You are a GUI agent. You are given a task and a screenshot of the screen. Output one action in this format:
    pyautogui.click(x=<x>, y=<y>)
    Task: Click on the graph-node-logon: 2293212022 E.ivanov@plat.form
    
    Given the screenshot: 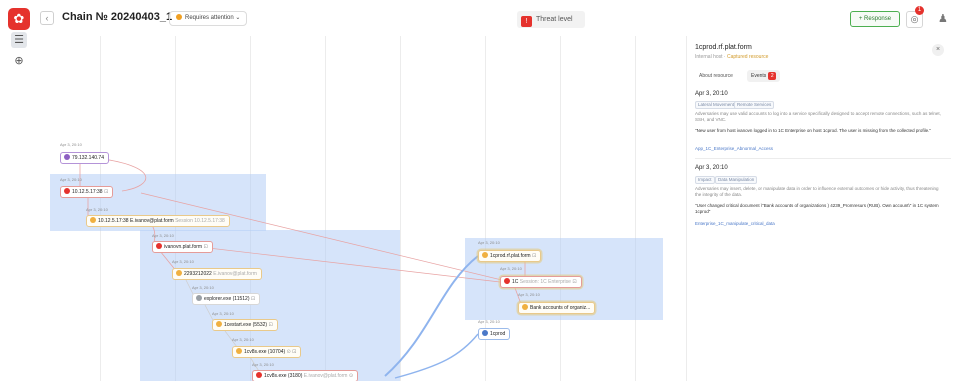 What is the action you would take?
    pyautogui.click(x=217, y=274)
    